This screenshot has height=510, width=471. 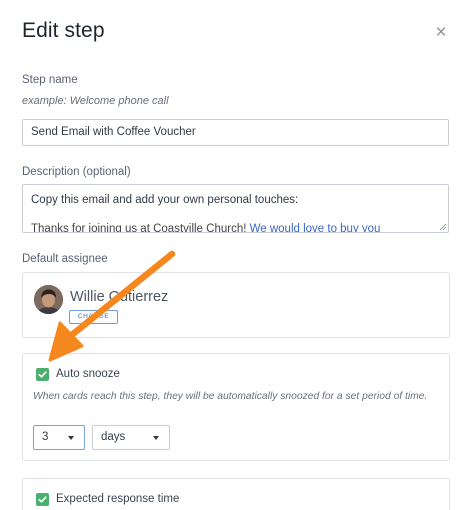 I want to click on step-name-hint: example: Welcome phone call, so click(x=95, y=101).